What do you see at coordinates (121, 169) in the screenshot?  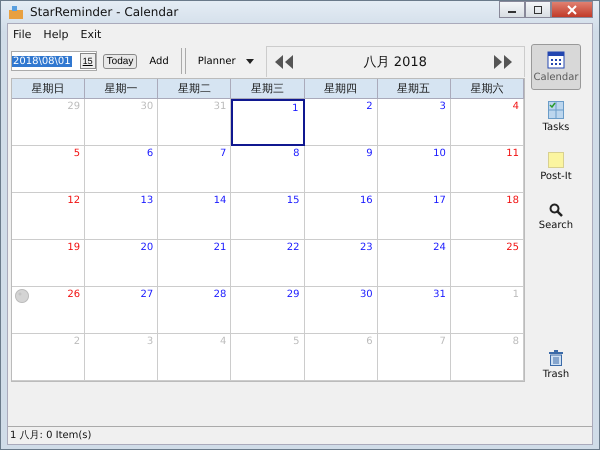 I see `day-cell: 6` at bounding box center [121, 169].